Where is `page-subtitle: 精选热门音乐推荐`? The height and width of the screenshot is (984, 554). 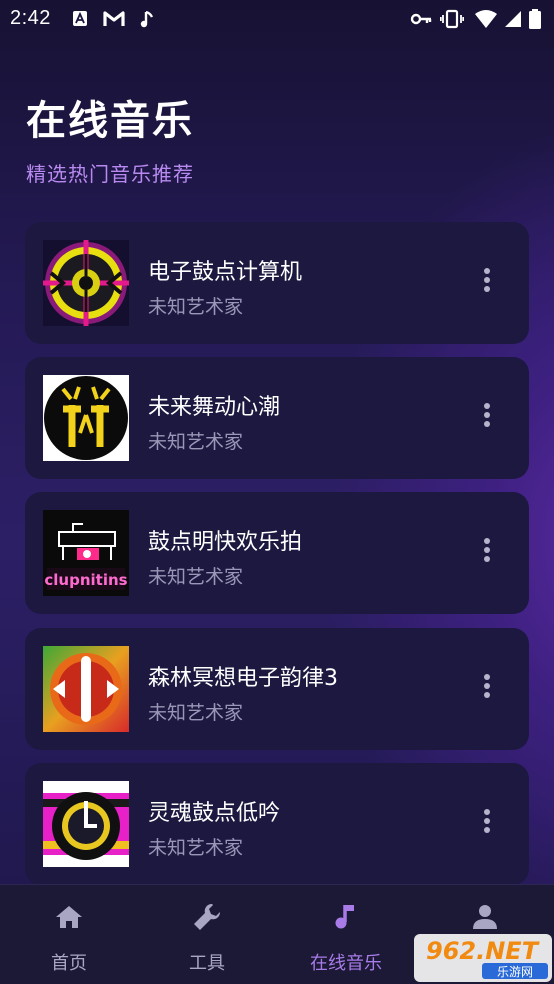 page-subtitle: 精选热门音乐推荐 is located at coordinates (110, 174).